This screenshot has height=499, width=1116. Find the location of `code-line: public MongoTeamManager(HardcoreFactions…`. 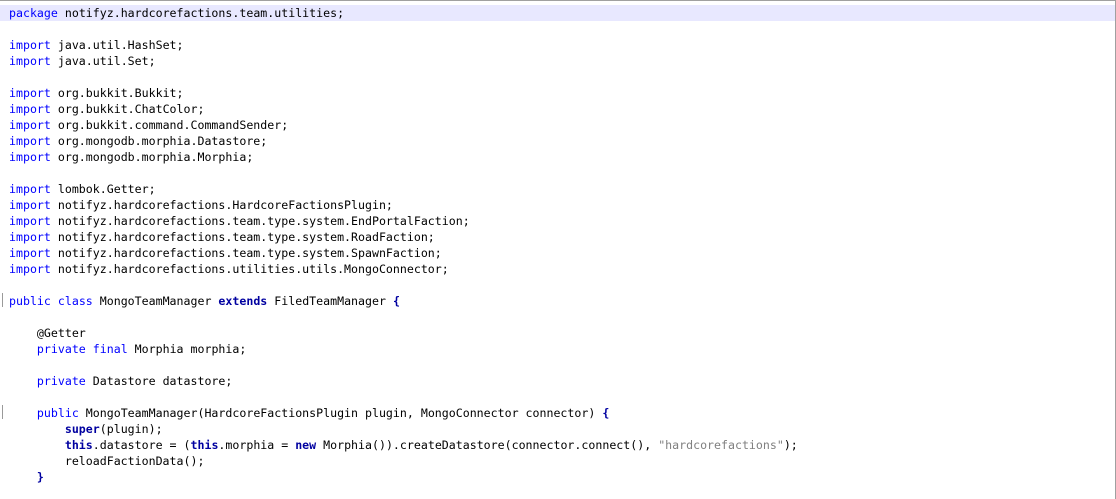

code-line: public MongoTeamManager(HardcoreFactions… is located at coordinates (562, 413).